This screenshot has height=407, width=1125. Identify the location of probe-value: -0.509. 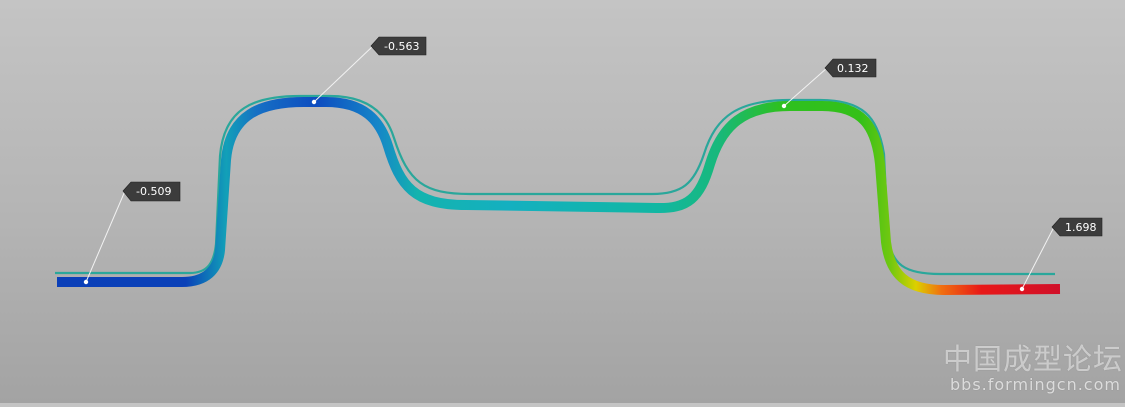
(153, 191).